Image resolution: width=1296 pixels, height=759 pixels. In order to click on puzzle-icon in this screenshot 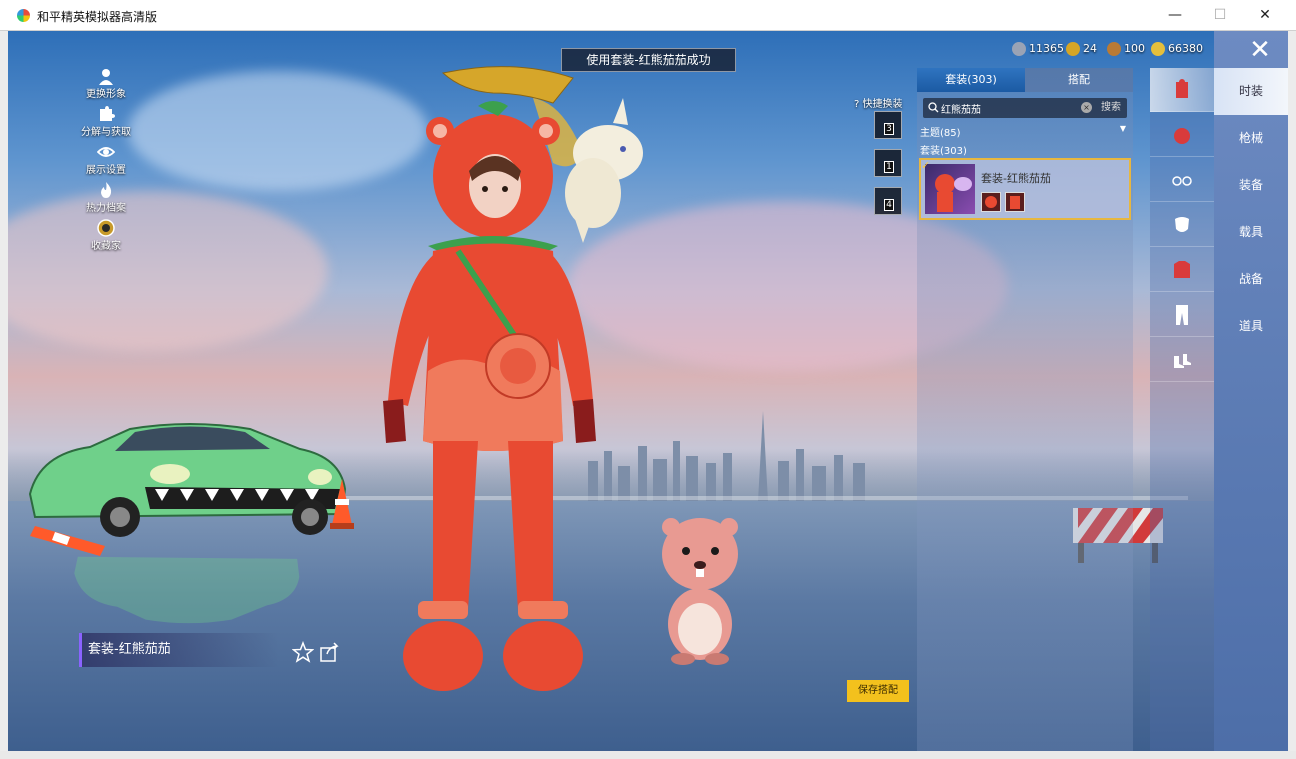, I will do `click(107, 113)`.